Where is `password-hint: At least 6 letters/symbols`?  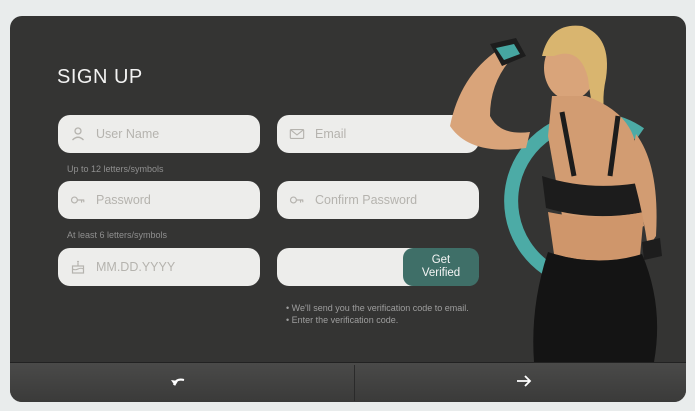
password-hint: At least 6 letters/symbols is located at coordinates (117, 235).